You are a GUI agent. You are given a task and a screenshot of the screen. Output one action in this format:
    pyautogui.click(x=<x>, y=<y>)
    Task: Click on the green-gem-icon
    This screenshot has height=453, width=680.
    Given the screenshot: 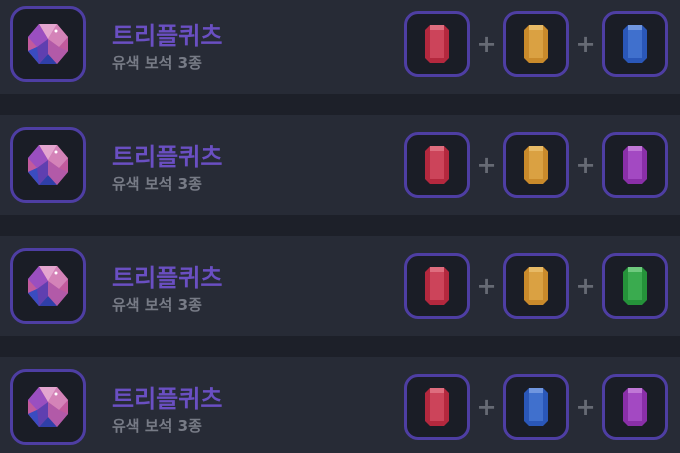 What is the action you would take?
    pyautogui.click(x=635, y=286)
    